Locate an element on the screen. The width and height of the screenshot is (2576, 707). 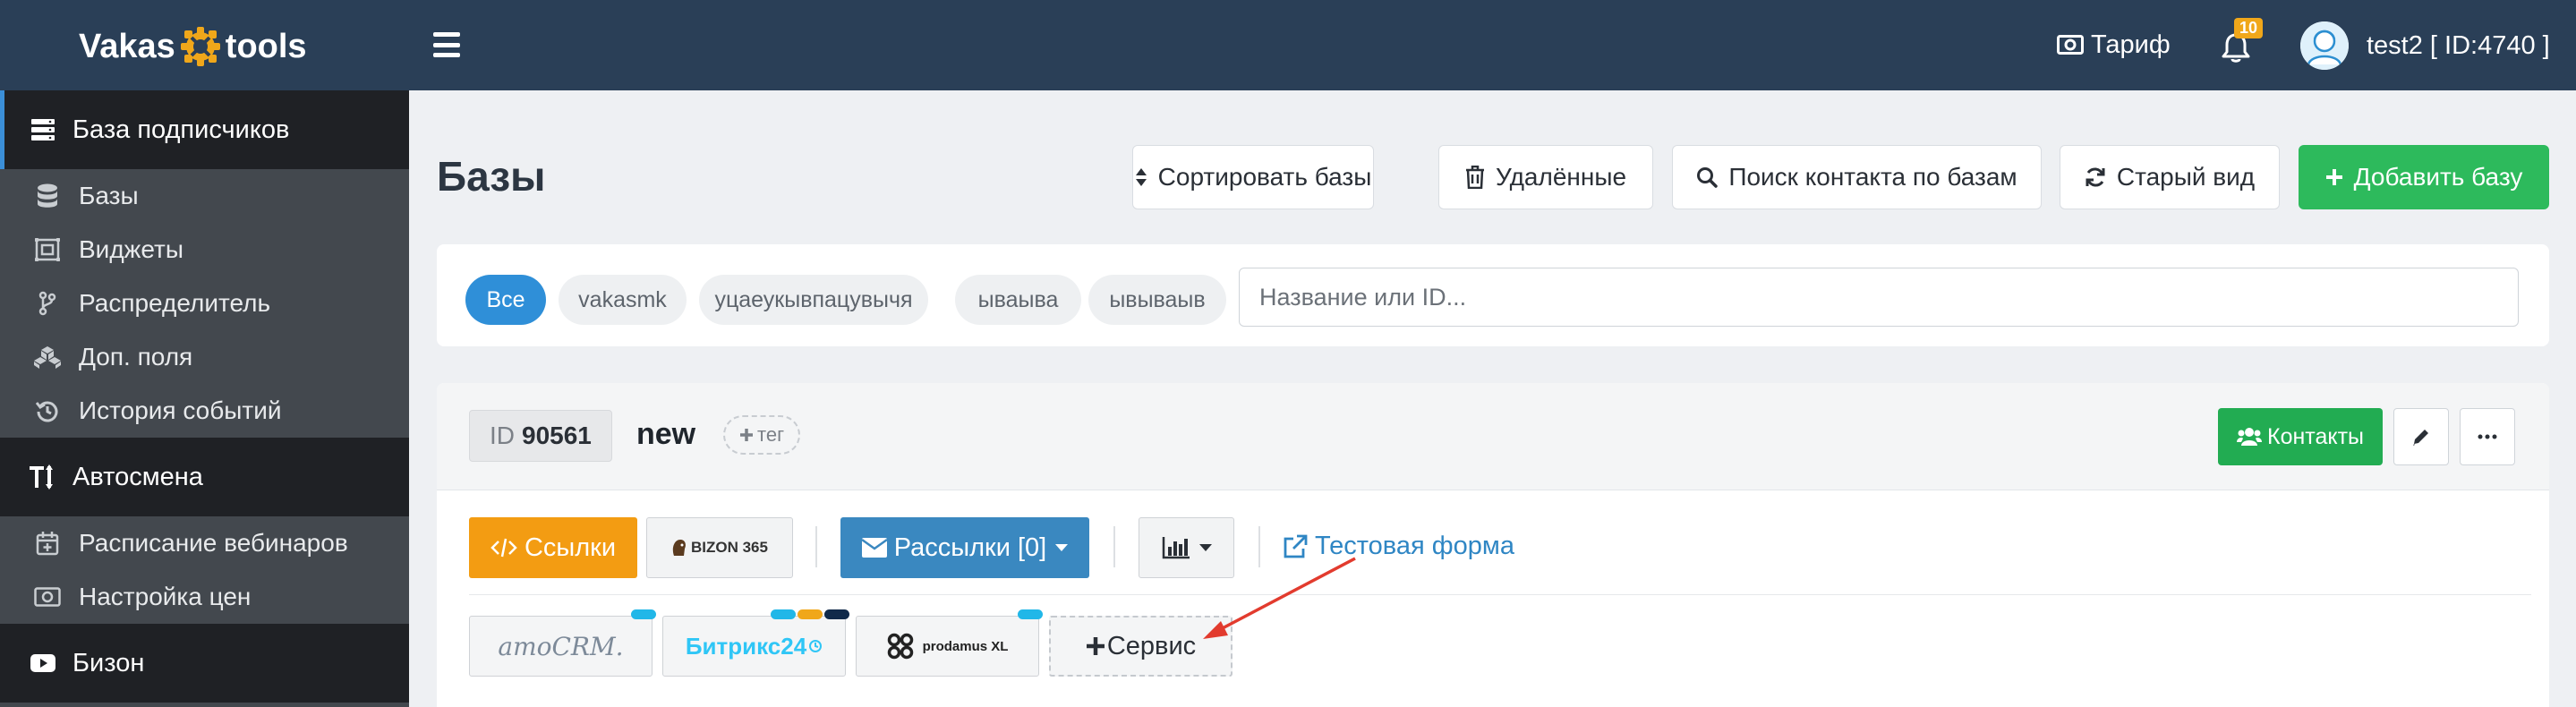
text-height-icon is located at coordinates (43, 477).